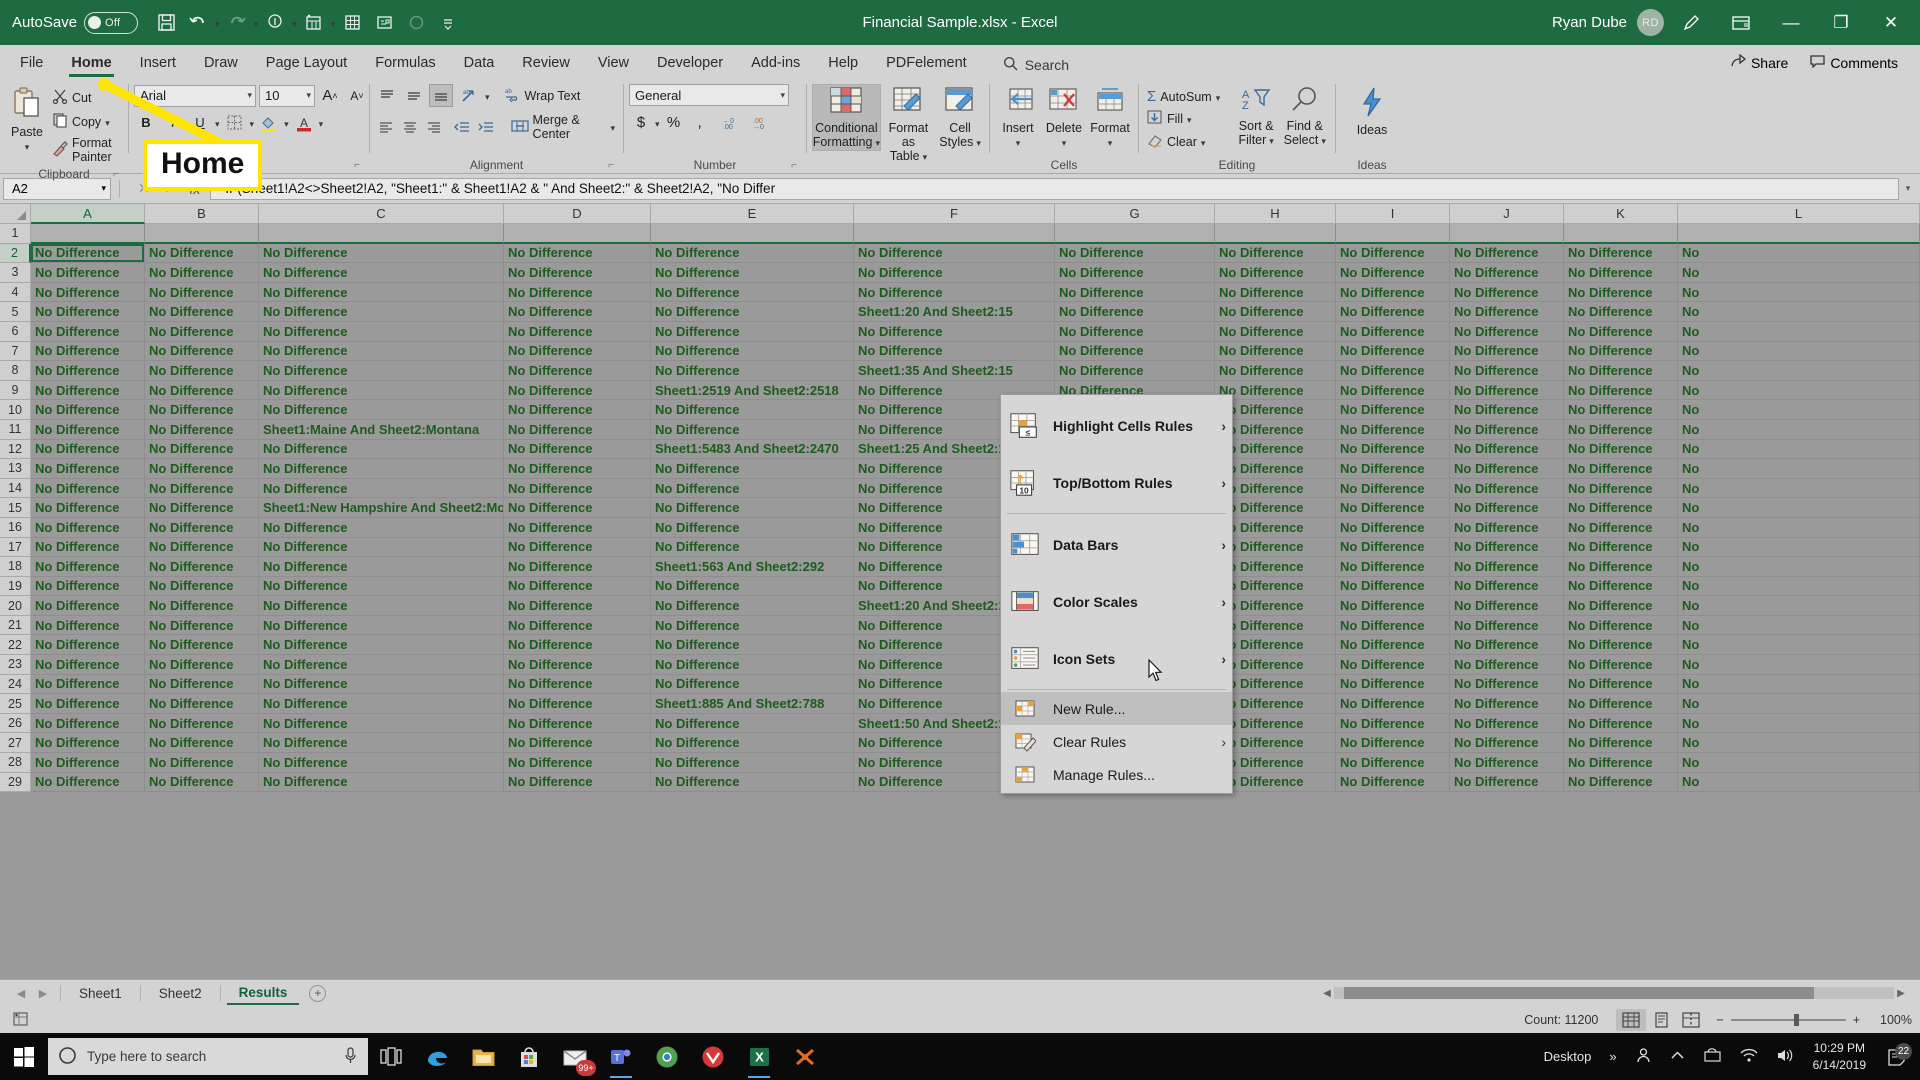 Image resolution: width=1920 pixels, height=1080 pixels. Describe the element at coordinates (563, 127) in the screenshot. I see `merge-center-button: Merge & Center` at that location.